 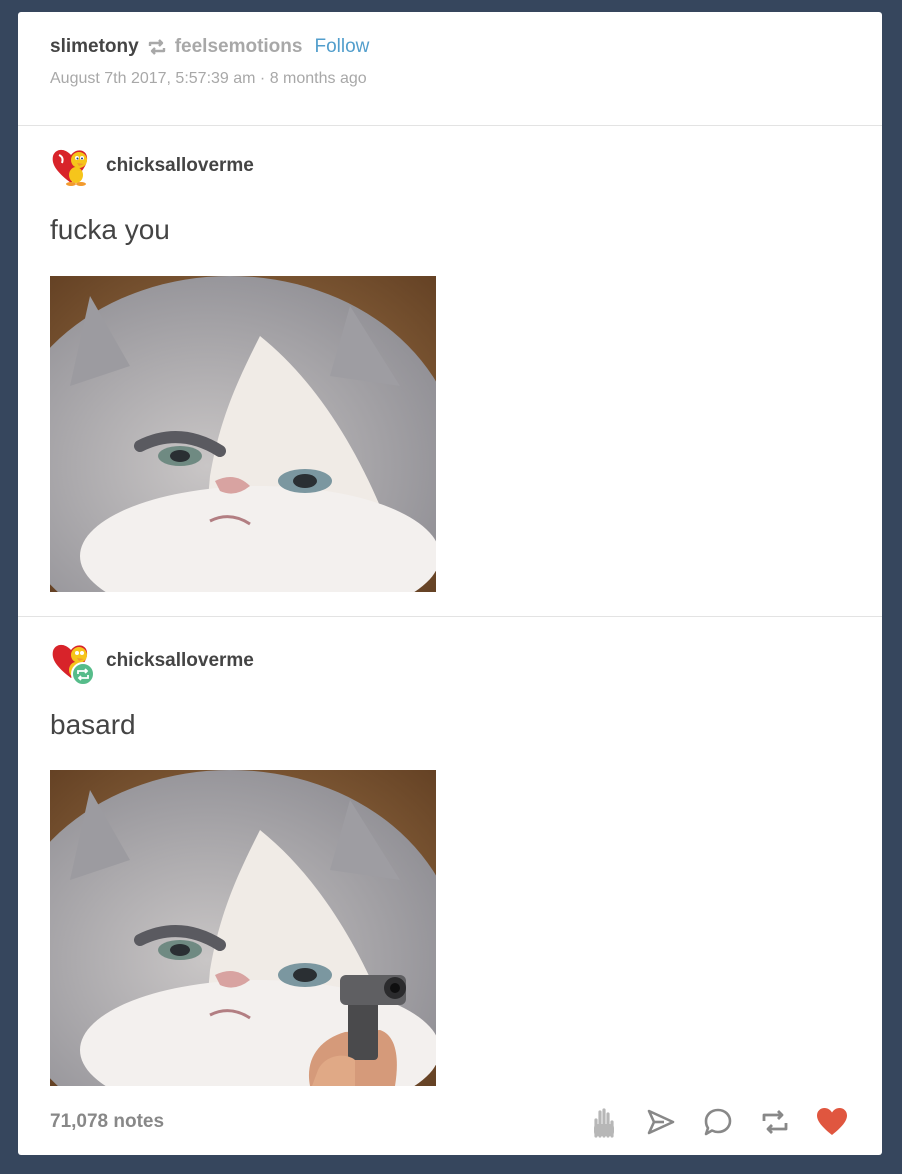 What do you see at coordinates (661, 1122) in the screenshot?
I see `share-icon` at bounding box center [661, 1122].